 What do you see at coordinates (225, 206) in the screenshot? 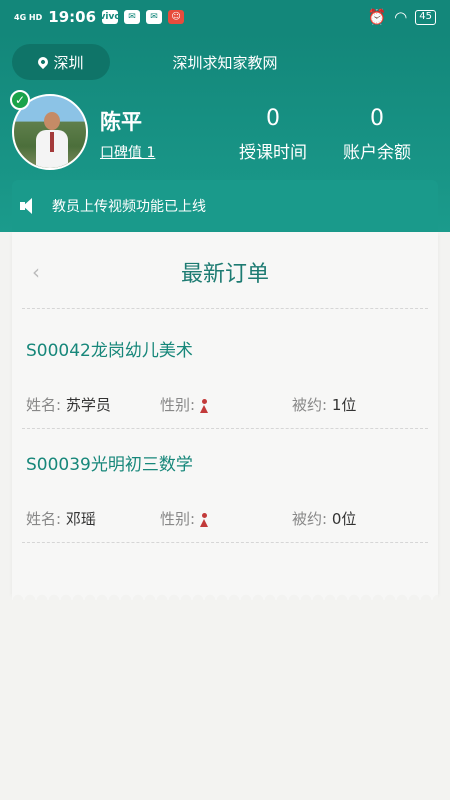
I see `announcement-bar: 教员上传视频功能已上线` at bounding box center [225, 206].